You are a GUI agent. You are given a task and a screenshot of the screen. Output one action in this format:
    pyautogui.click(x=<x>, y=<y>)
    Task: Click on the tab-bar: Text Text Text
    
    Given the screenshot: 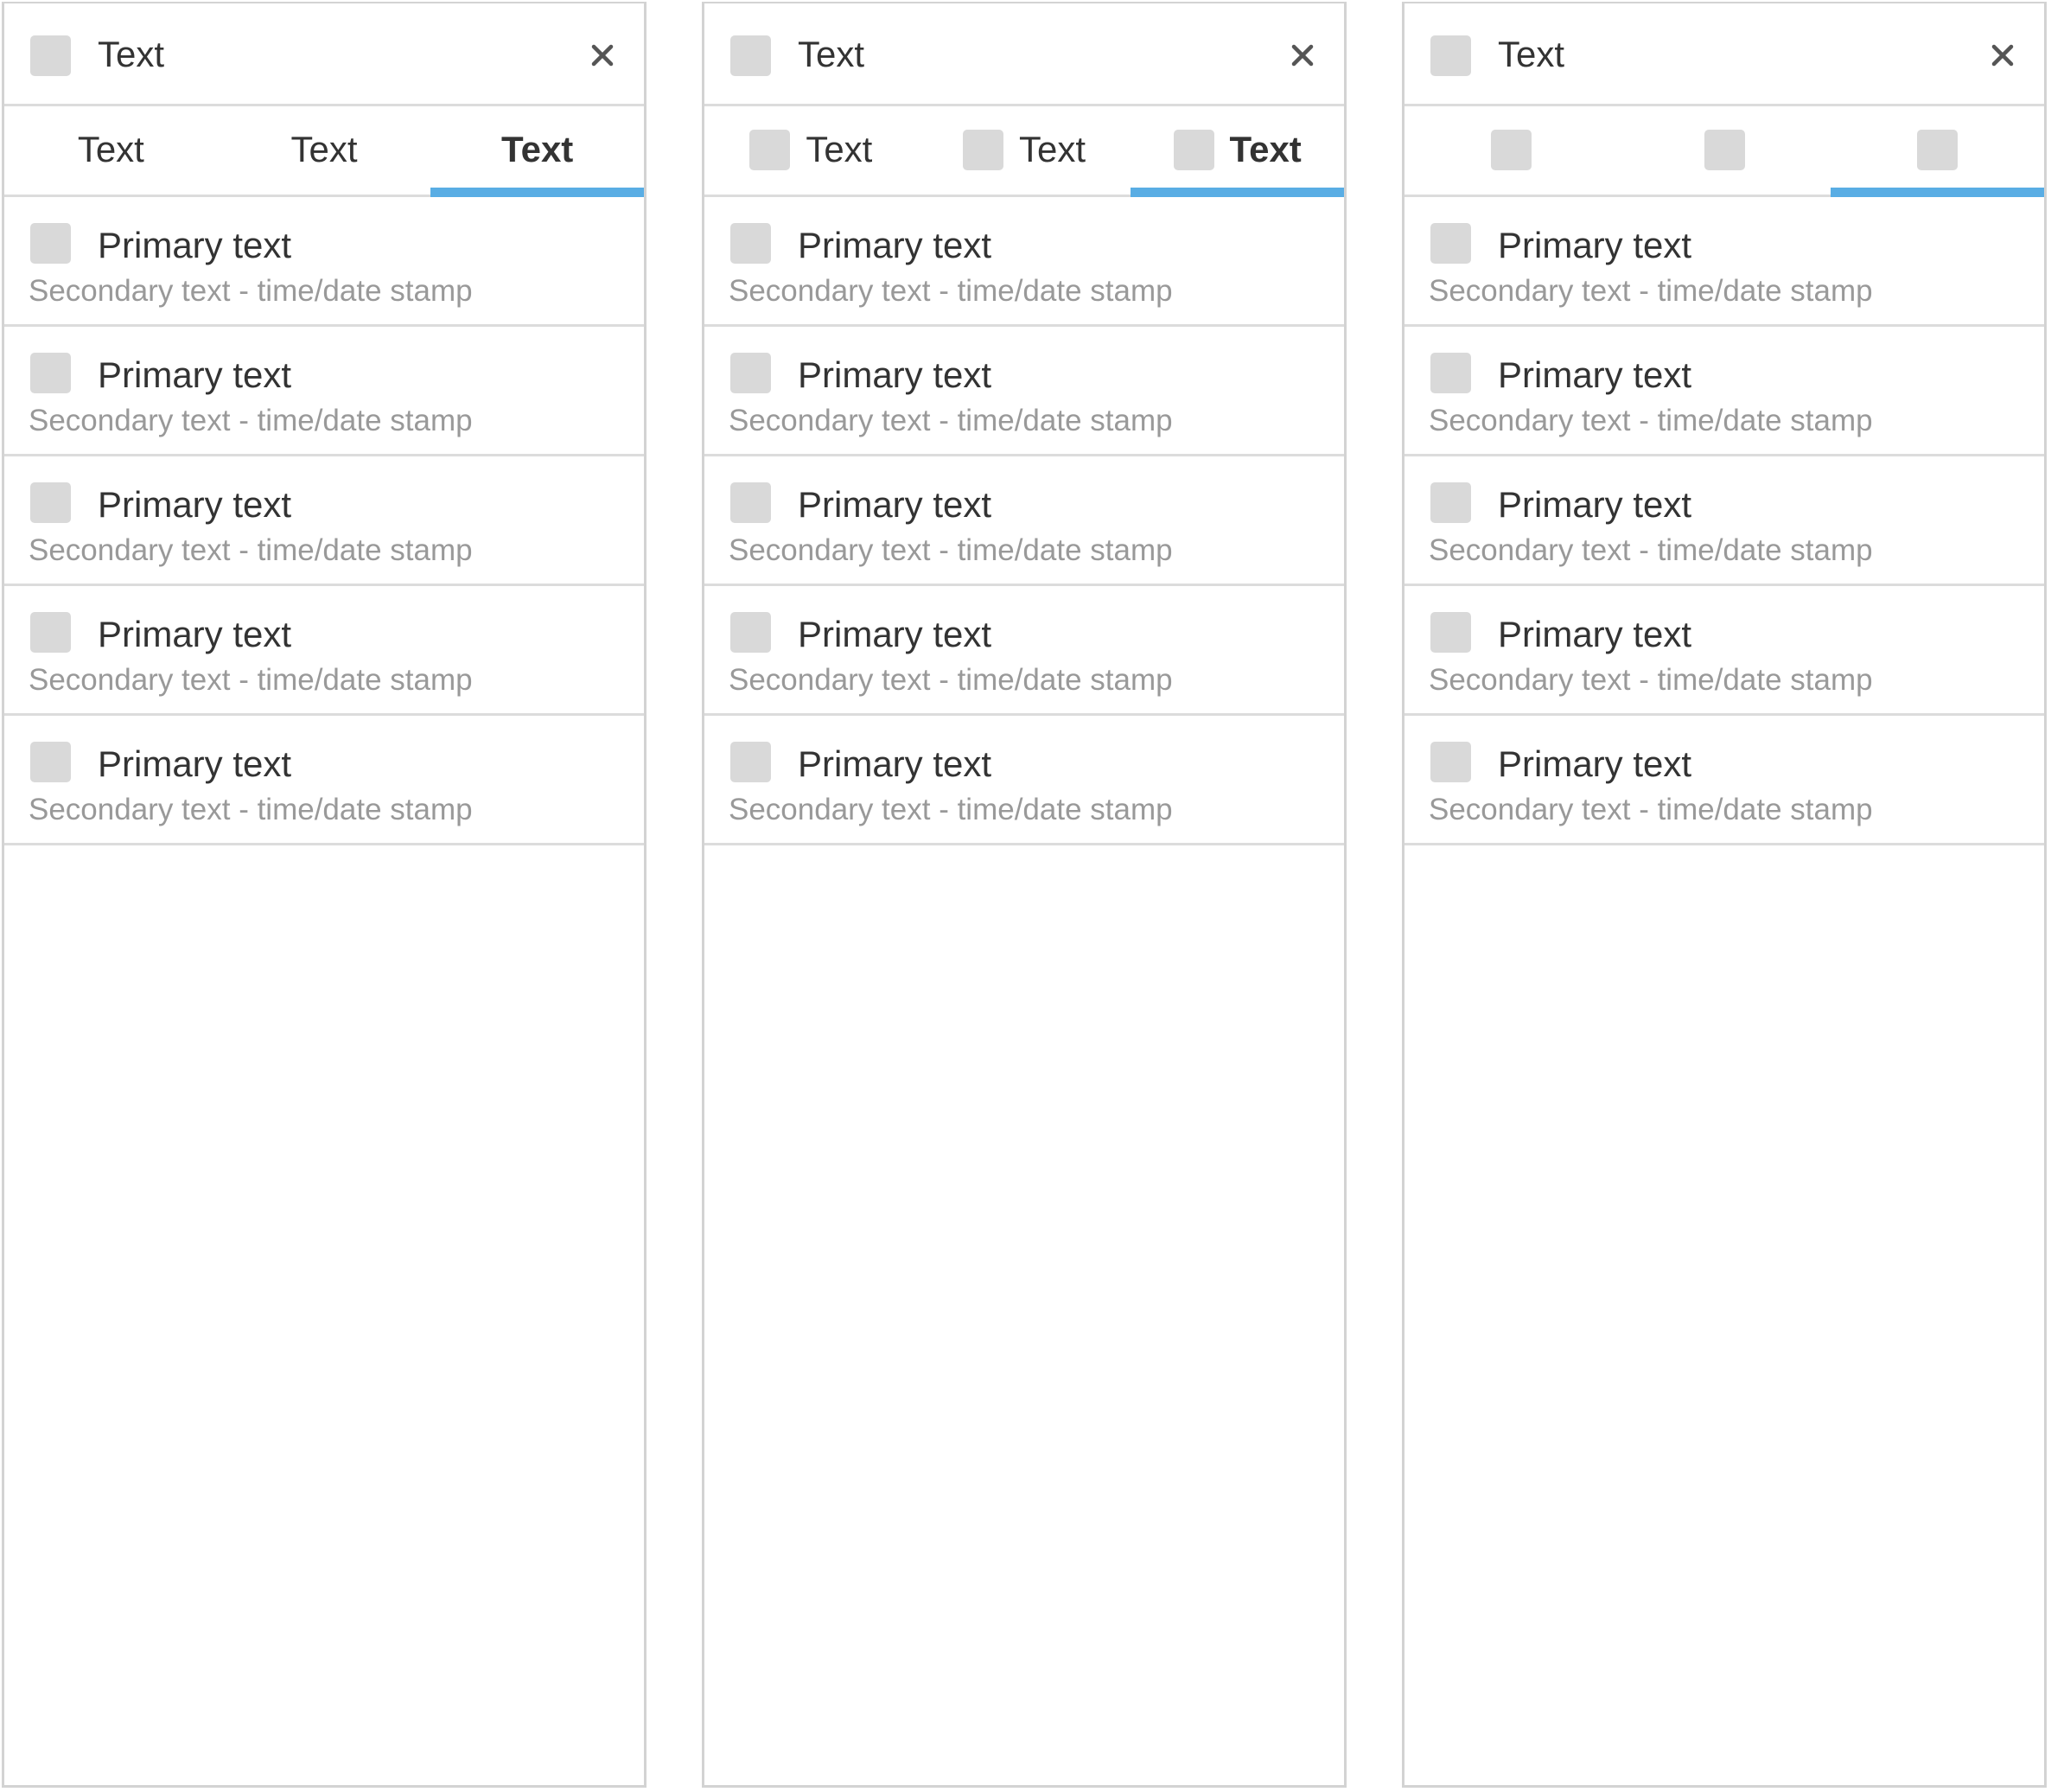 What is the action you would take?
    pyautogui.click(x=1024, y=152)
    